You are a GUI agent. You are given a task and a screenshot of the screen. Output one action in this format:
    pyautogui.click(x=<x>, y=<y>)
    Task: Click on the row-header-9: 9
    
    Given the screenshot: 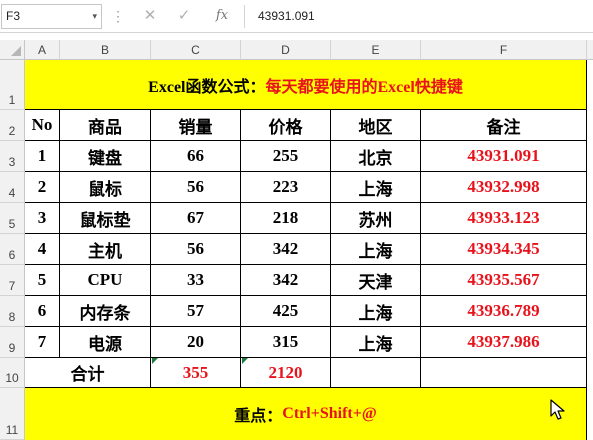 What is the action you would take?
    pyautogui.click(x=12, y=342)
    